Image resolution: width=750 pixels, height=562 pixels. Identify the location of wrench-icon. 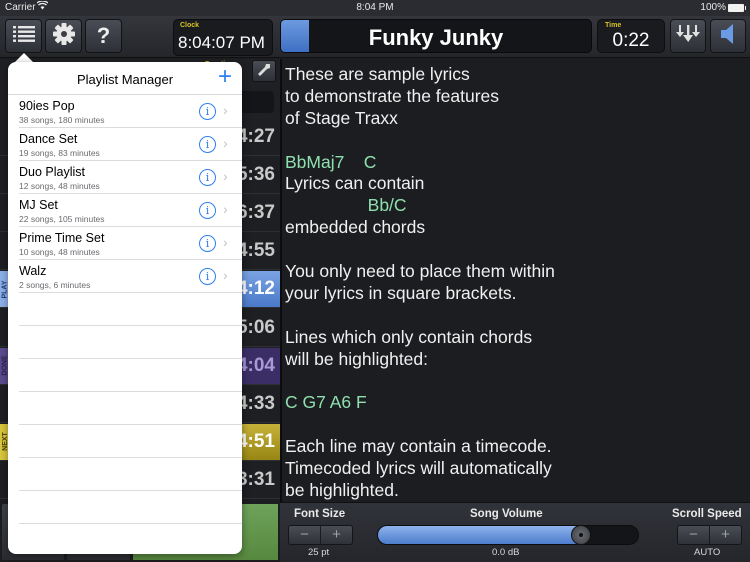
(264, 71).